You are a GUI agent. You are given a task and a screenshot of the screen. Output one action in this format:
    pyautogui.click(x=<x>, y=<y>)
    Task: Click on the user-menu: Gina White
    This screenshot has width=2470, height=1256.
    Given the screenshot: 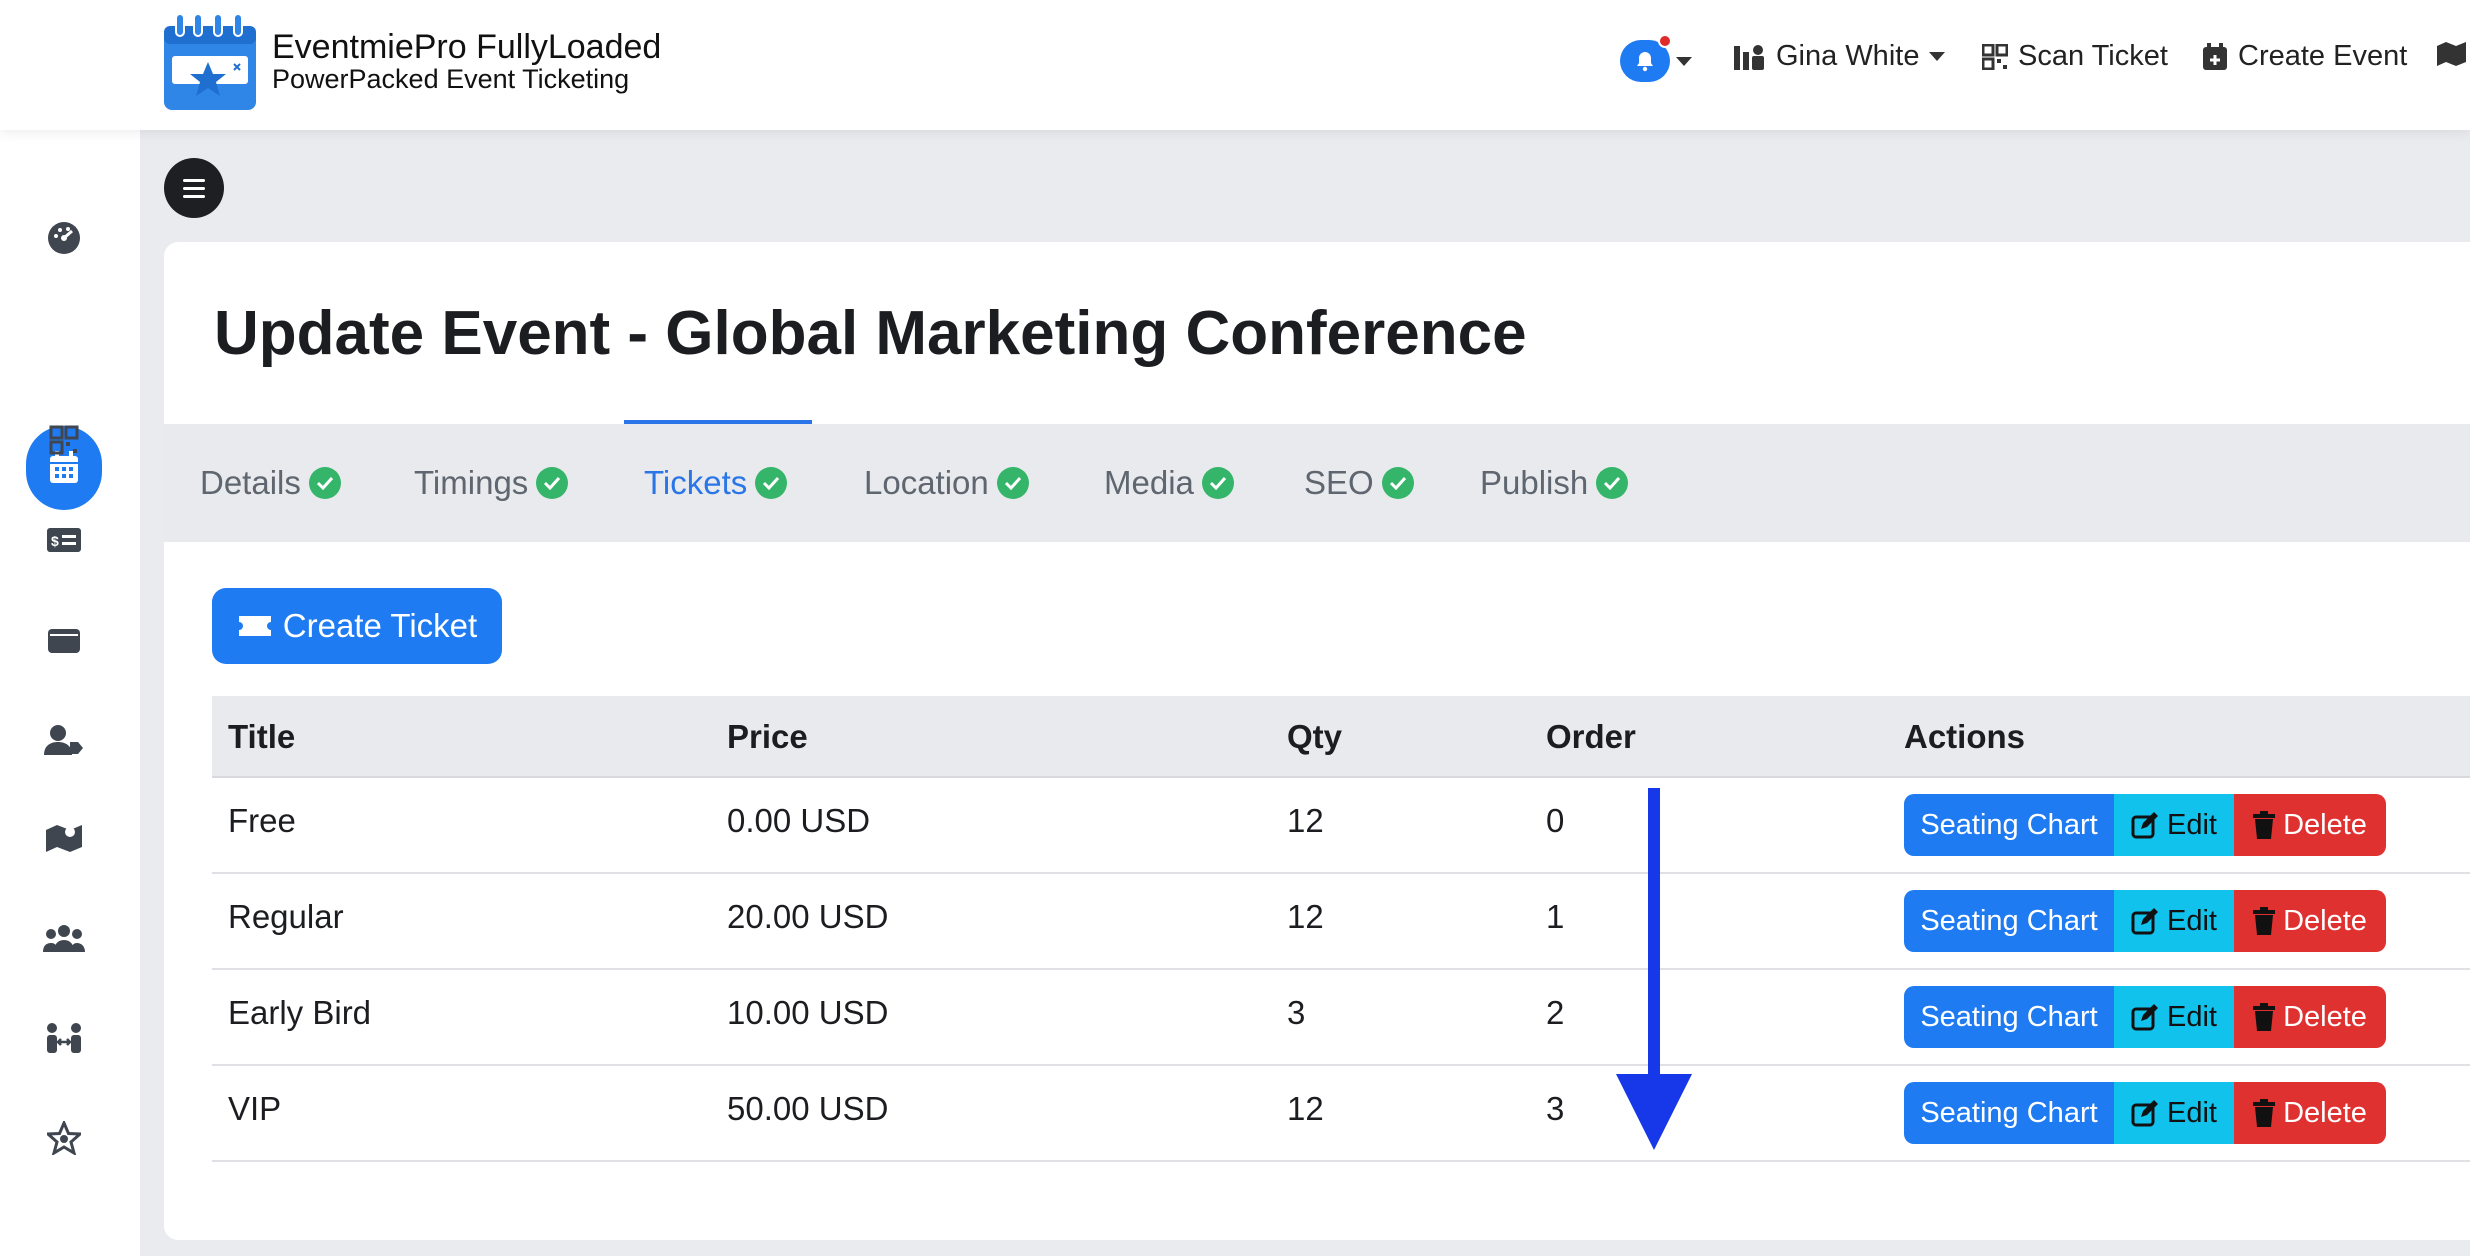 What is the action you would take?
    pyautogui.click(x=1839, y=56)
    